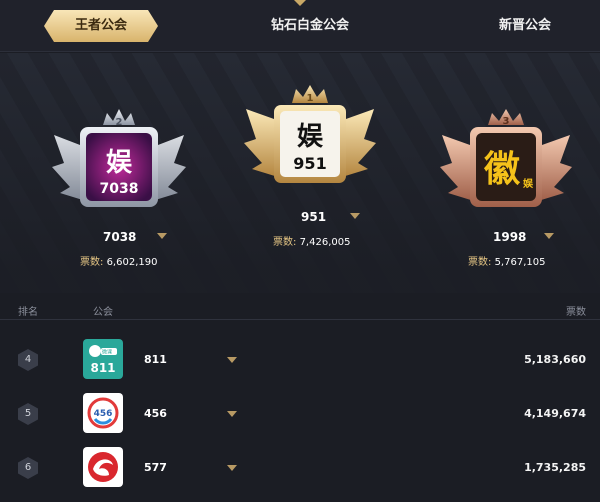 This screenshot has height=502, width=600. Describe the element at coordinates (28, 312) in the screenshot. I see `header-rank: 排名` at that location.